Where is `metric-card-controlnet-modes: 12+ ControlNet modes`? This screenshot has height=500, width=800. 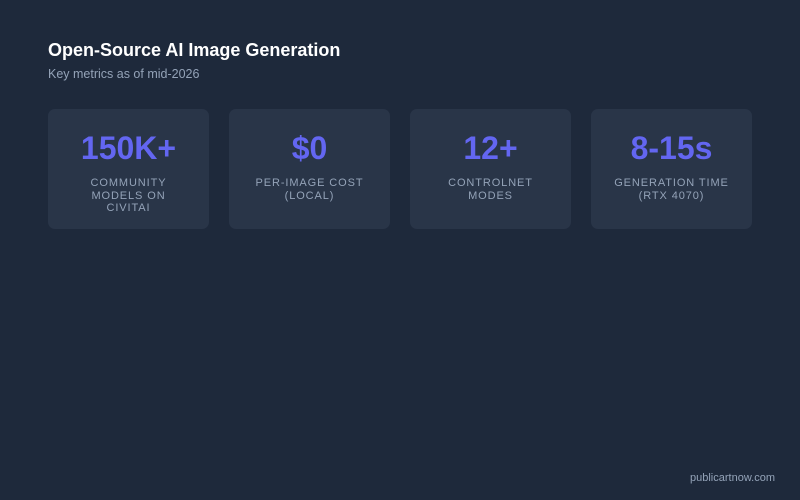
metric-card-controlnet-modes: 12+ ControlNet modes is located at coordinates (490, 169).